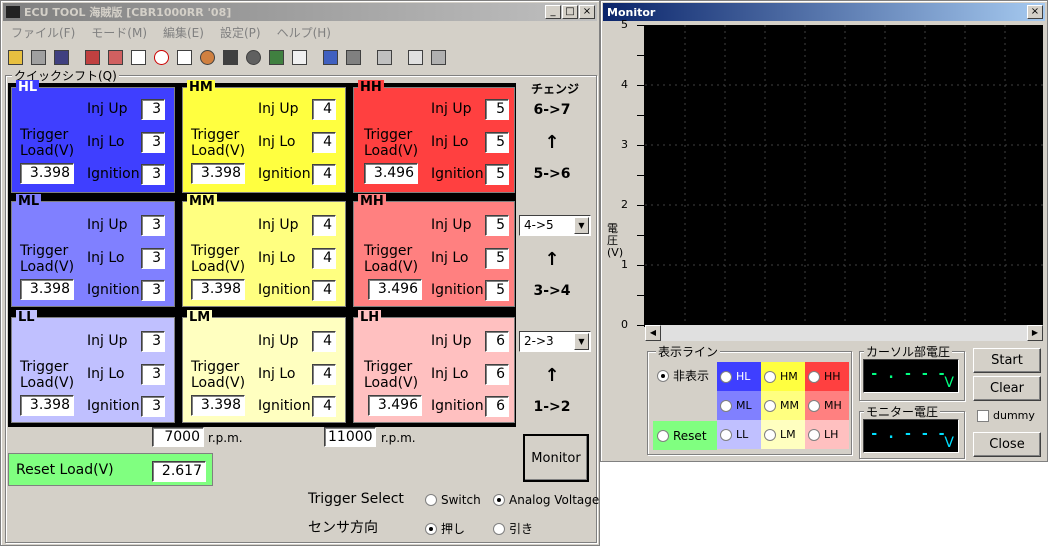  Describe the element at coordinates (230, 57) in the screenshot. I see `wedge-icon` at that location.